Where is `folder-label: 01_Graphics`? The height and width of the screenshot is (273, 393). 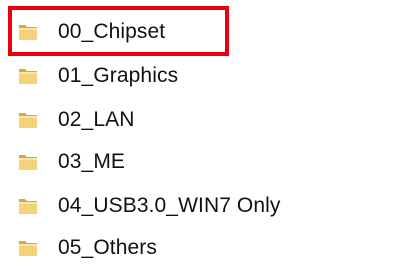 folder-label: 01_Graphics is located at coordinates (118, 75).